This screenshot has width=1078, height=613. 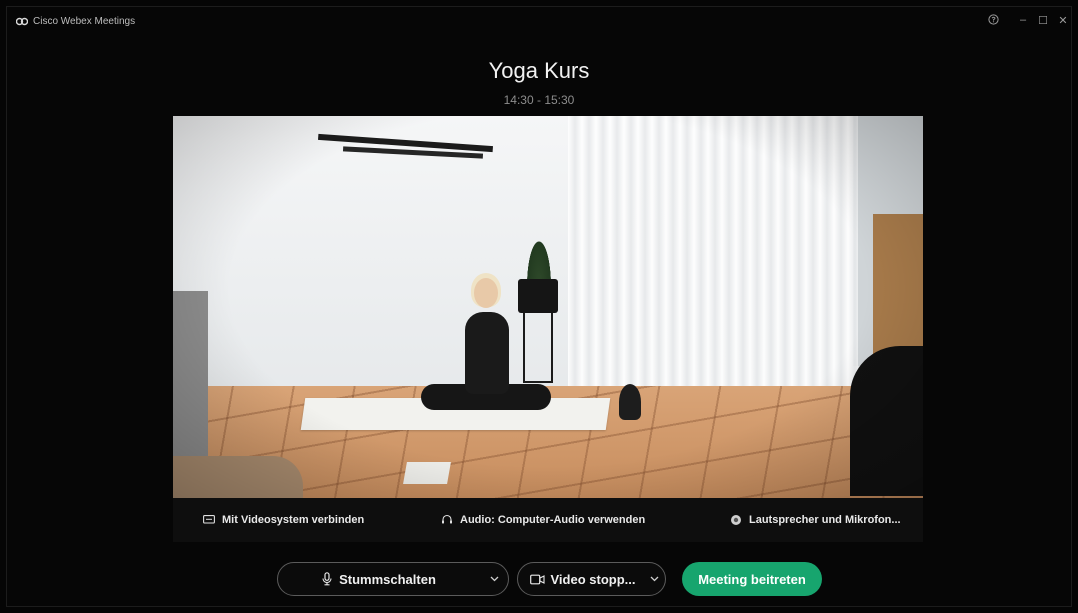 What do you see at coordinates (539, 22) in the screenshot?
I see `title-bar: Cisco Webex Meetings – ☐ ✕` at bounding box center [539, 22].